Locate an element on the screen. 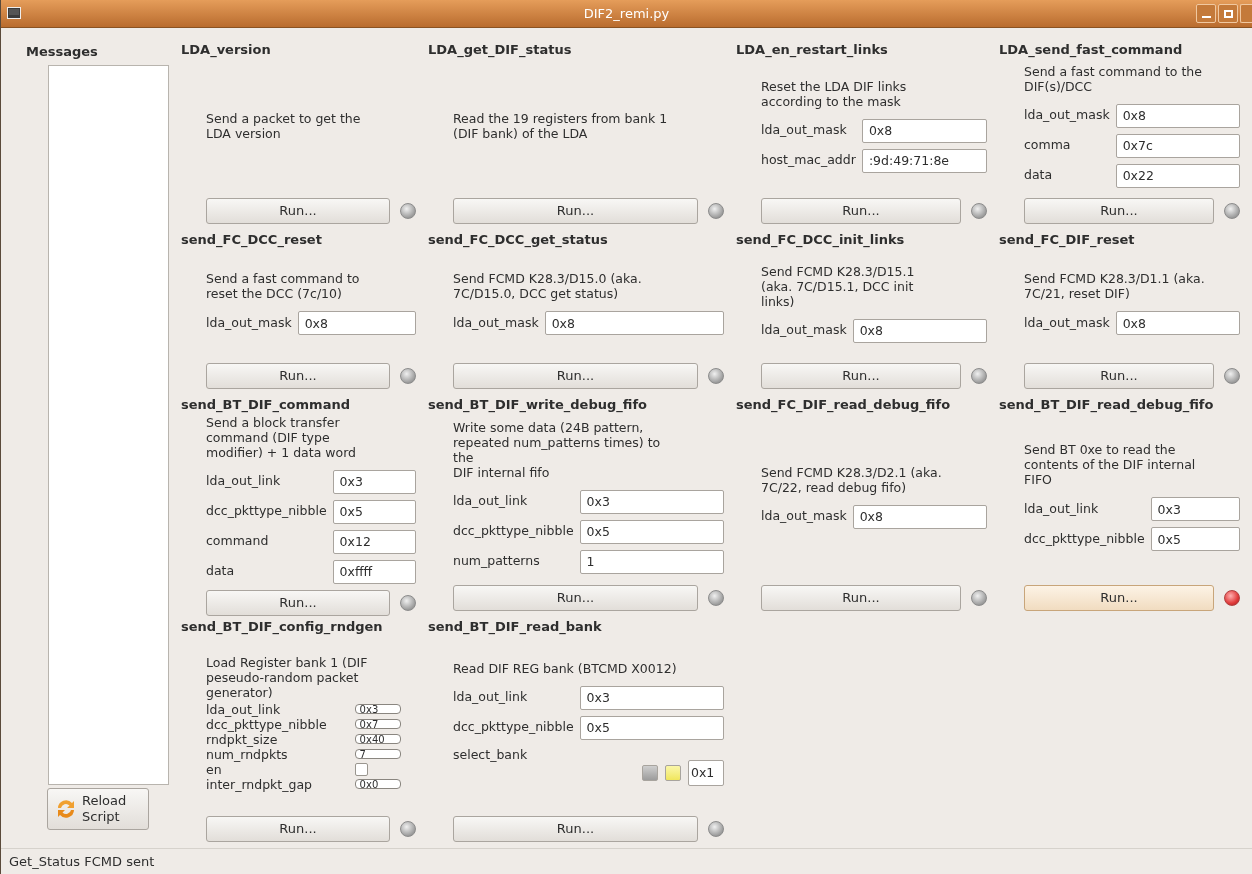 The height and width of the screenshot is (874, 1252). input-field: 0x22 is located at coordinates (1177, 175).